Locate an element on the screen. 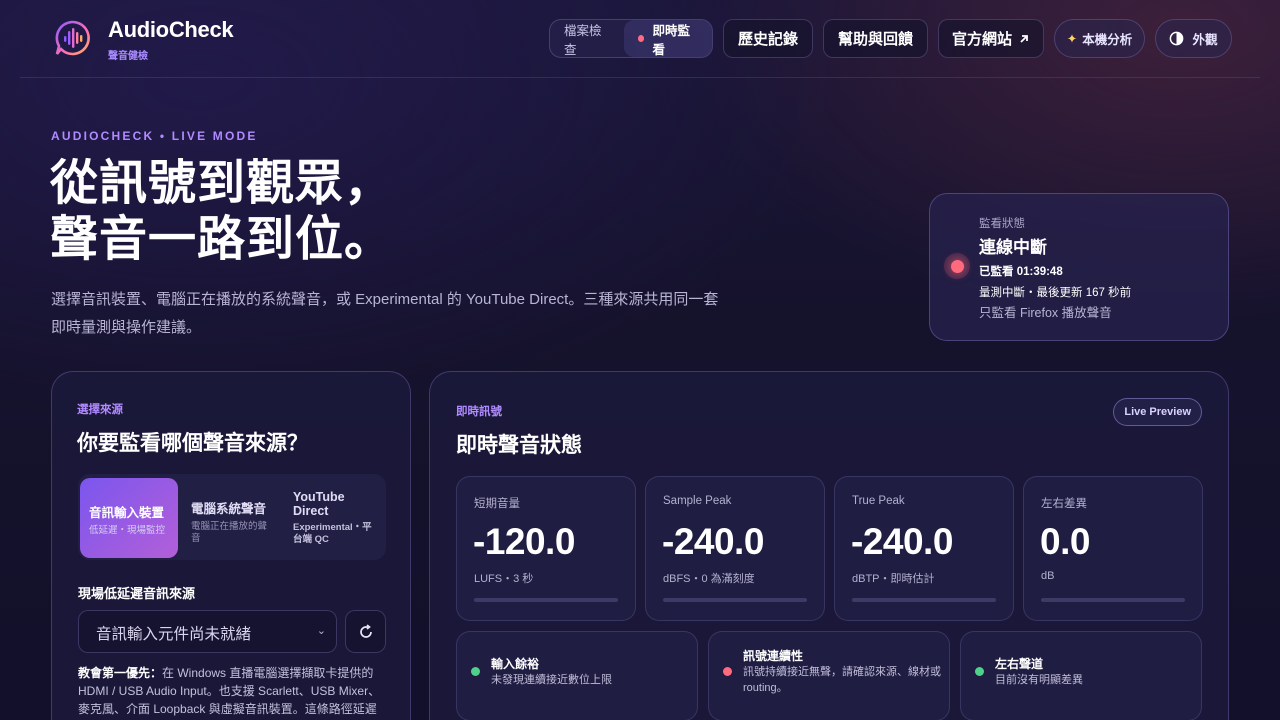  source-tab-system-audio: 電腦系統聲音 電腦正在播放的聲音 is located at coordinates (231, 518).